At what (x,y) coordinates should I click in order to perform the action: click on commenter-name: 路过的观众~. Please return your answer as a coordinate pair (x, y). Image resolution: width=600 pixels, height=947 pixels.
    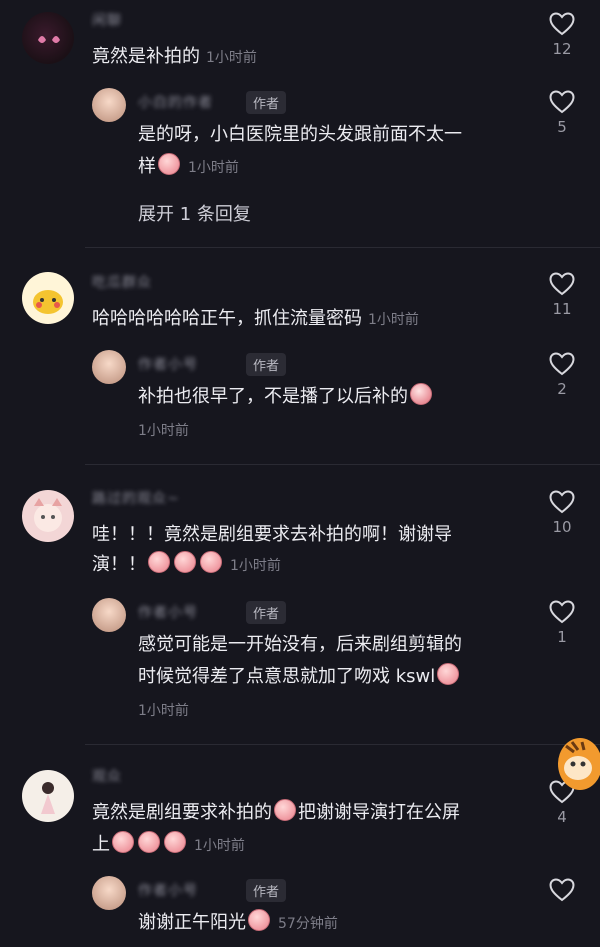
    Looking at the image, I should click on (136, 498).